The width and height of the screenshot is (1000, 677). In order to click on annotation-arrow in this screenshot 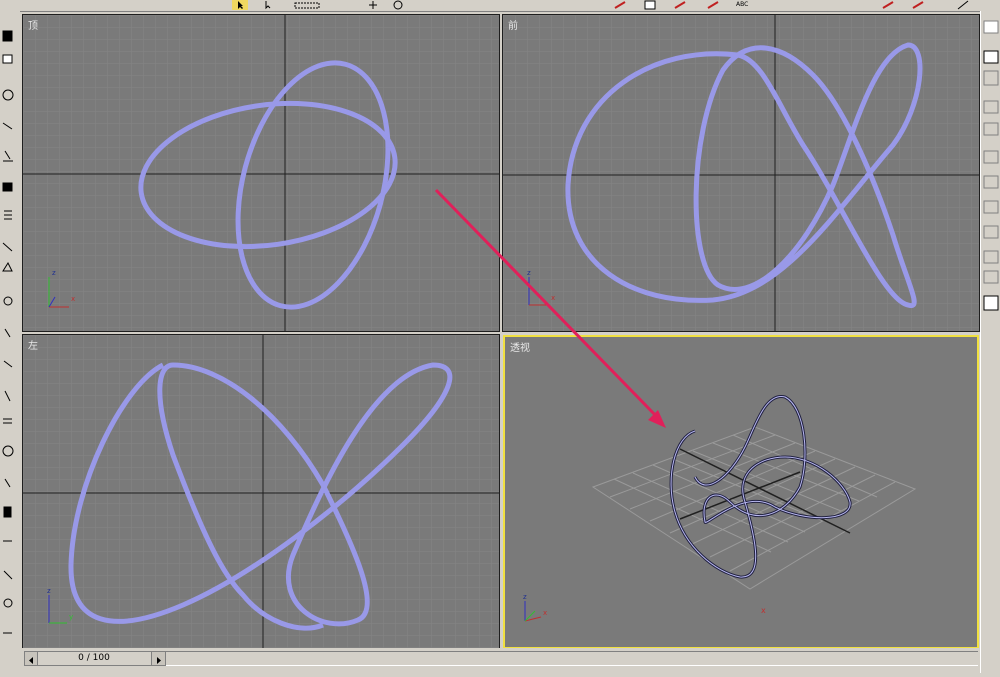, I will do `click(550, 308)`.